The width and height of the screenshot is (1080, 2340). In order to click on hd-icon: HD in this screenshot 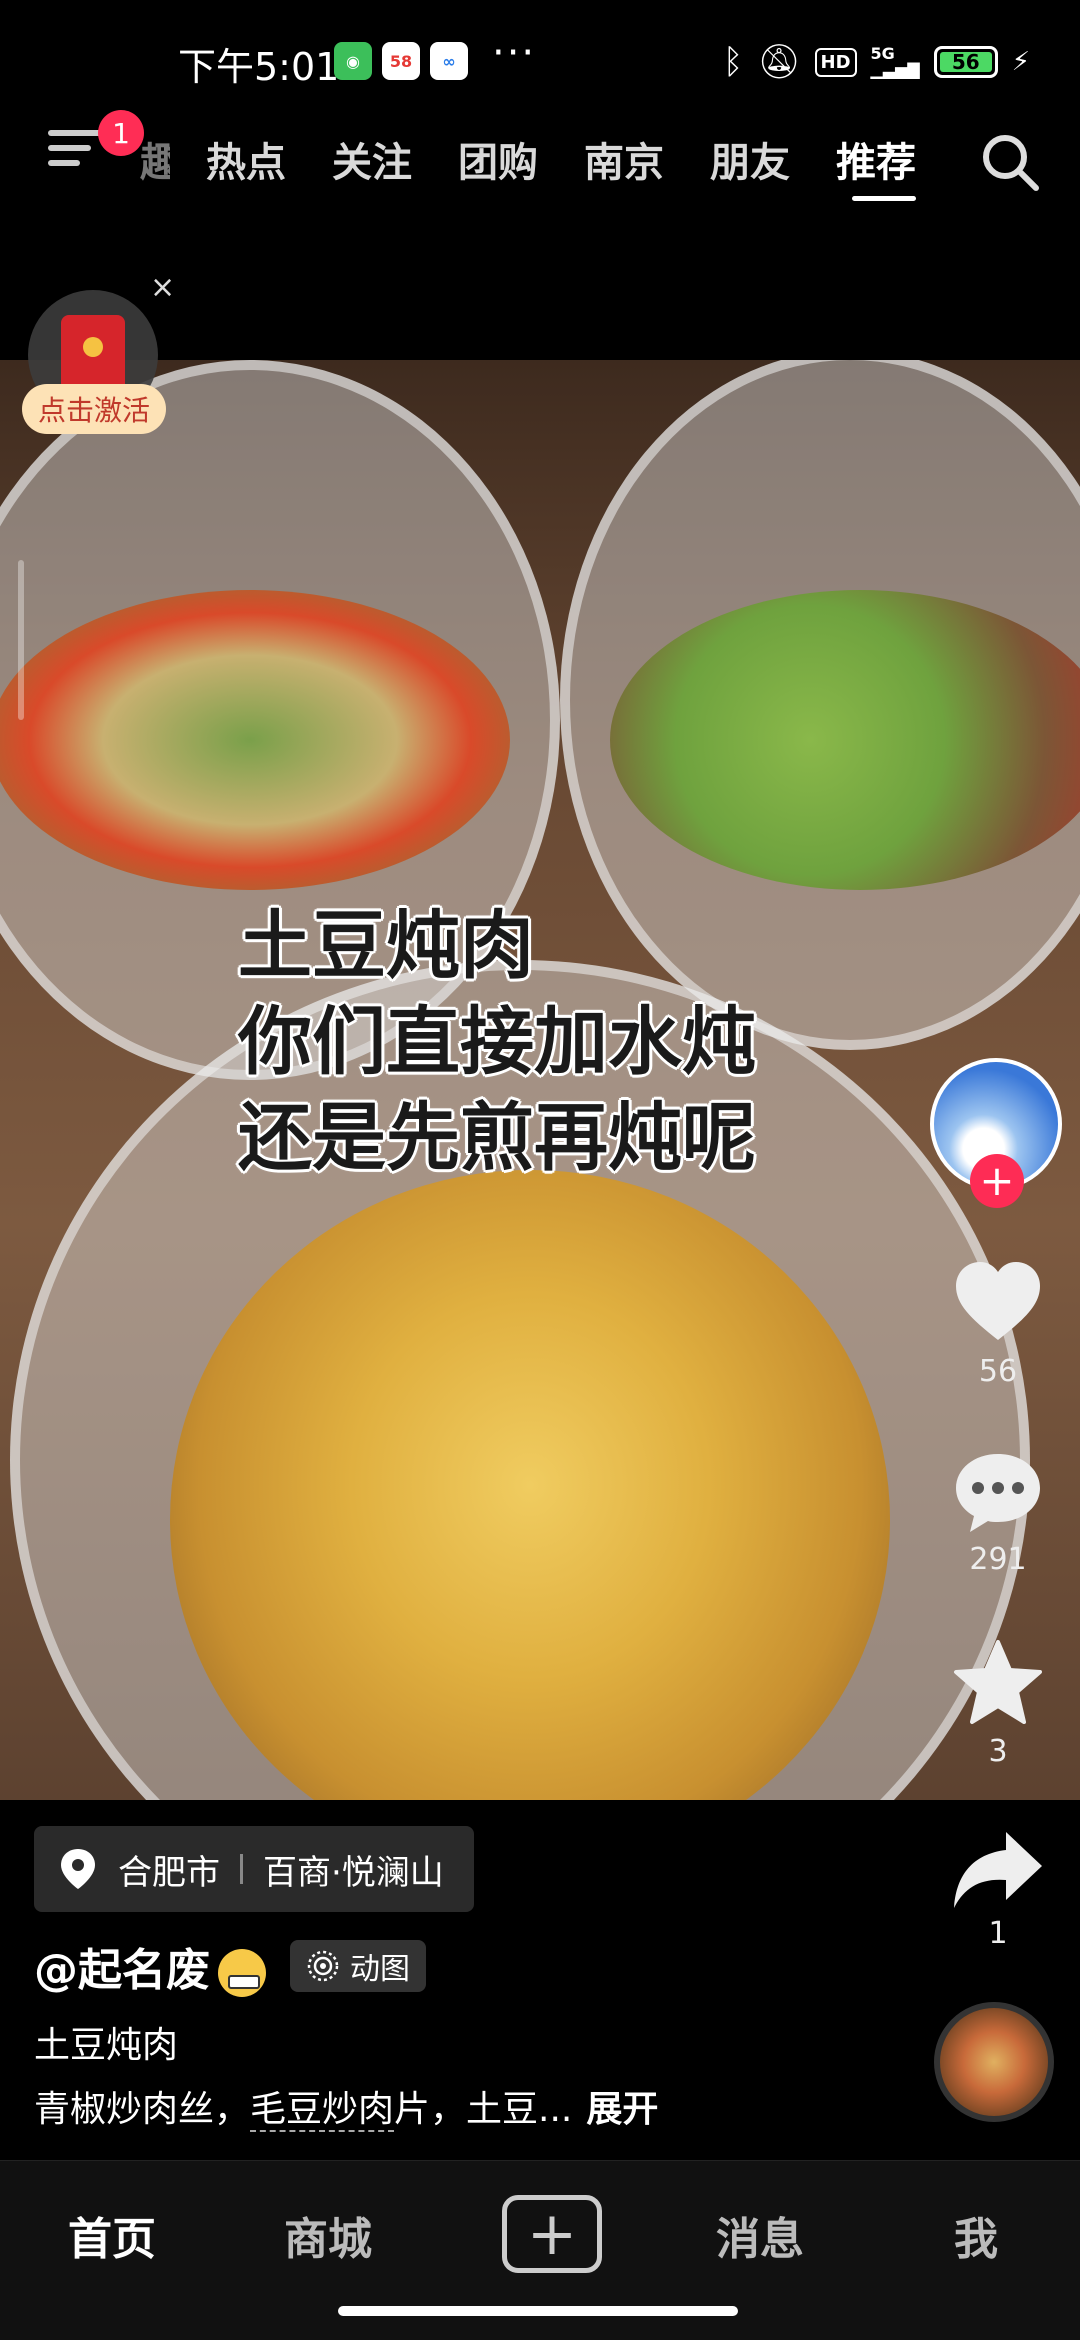, I will do `click(835, 62)`.